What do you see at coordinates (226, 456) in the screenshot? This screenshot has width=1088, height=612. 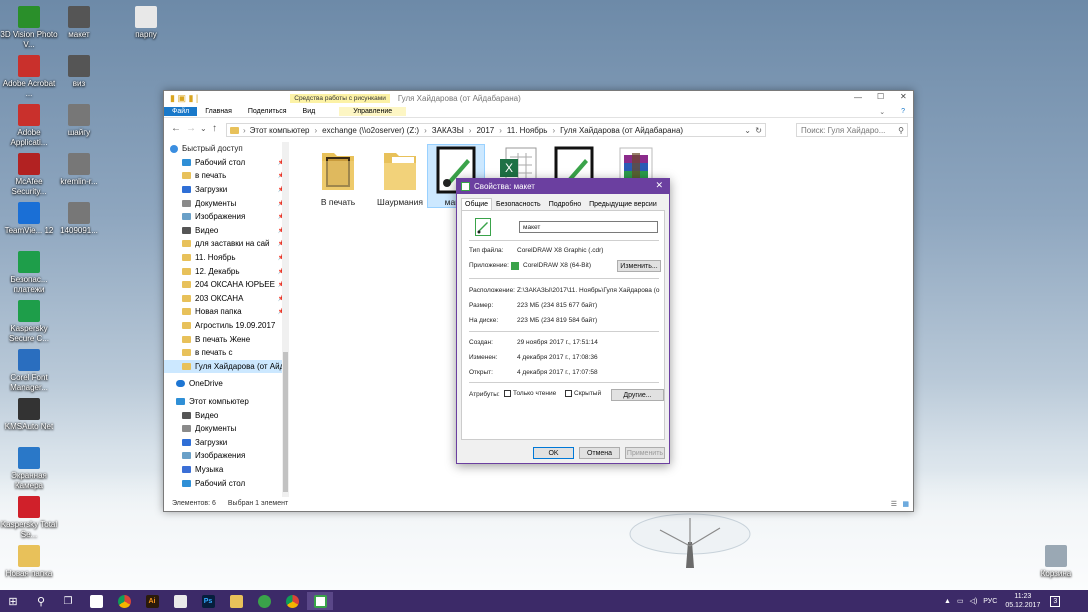 I see `nav-item: Изображения` at bounding box center [226, 456].